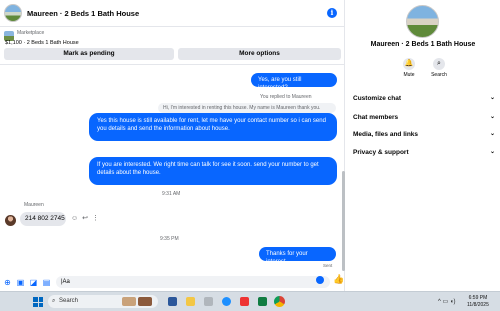 This screenshot has width=500, height=311. I want to click on search-button: ⌕ Search, so click(439, 68).